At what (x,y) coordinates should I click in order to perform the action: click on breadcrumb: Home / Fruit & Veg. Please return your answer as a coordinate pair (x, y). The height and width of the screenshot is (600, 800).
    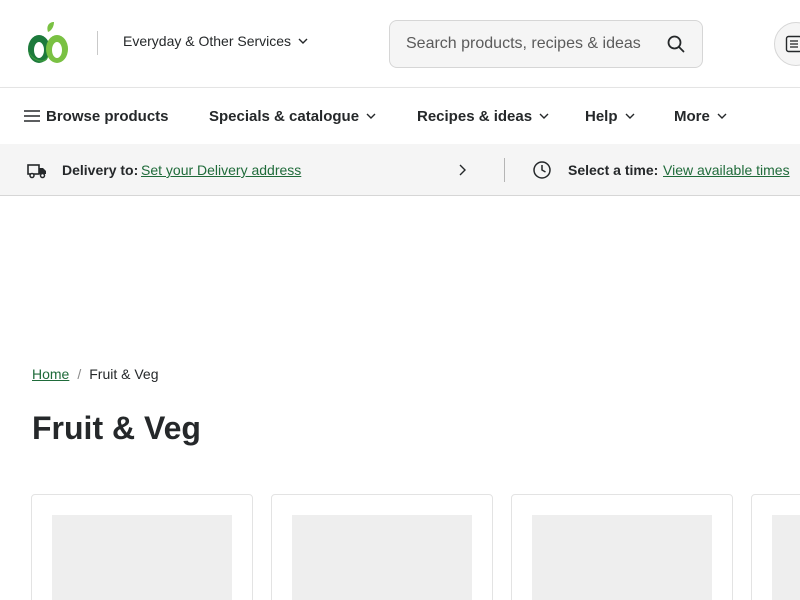
    Looking at the image, I should click on (95, 374).